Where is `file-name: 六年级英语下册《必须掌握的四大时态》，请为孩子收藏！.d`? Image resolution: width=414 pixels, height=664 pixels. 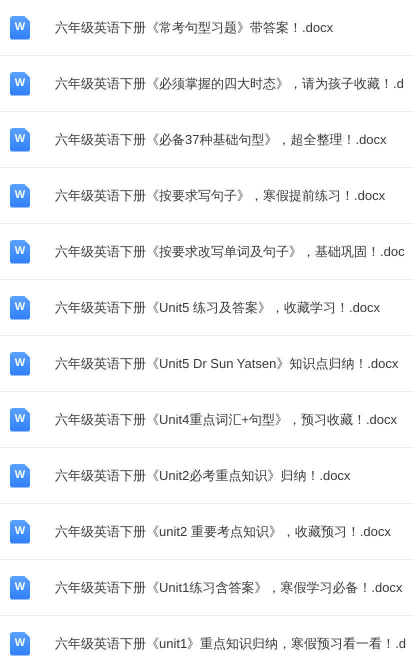 file-name: 六年级英语下册《必须掌握的四大时态》，请为孩子收藏！.d is located at coordinates (229, 83).